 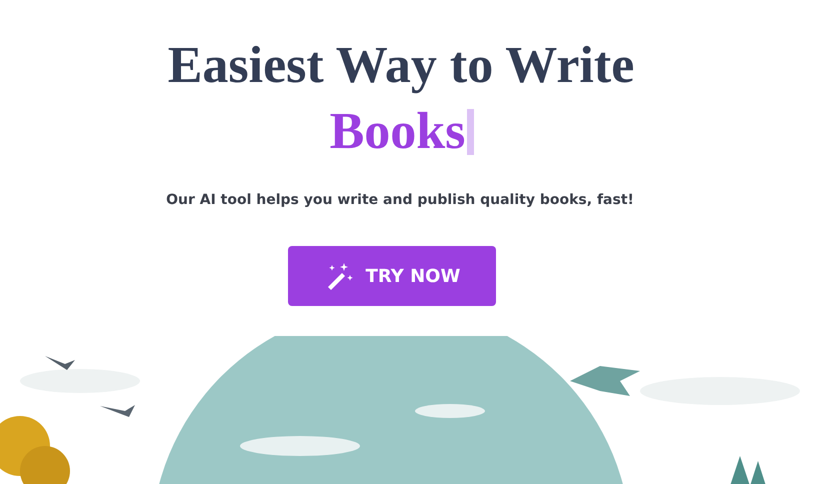 I want to click on hero-subtitle: Our AI tool helps you write and publish quality books, fast!, so click(x=400, y=200).